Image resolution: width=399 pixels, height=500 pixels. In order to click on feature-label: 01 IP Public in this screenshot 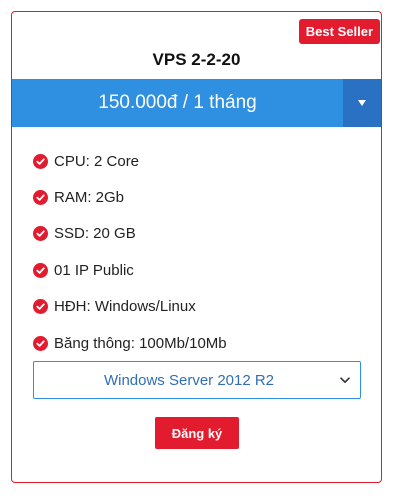, I will do `click(94, 270)`.